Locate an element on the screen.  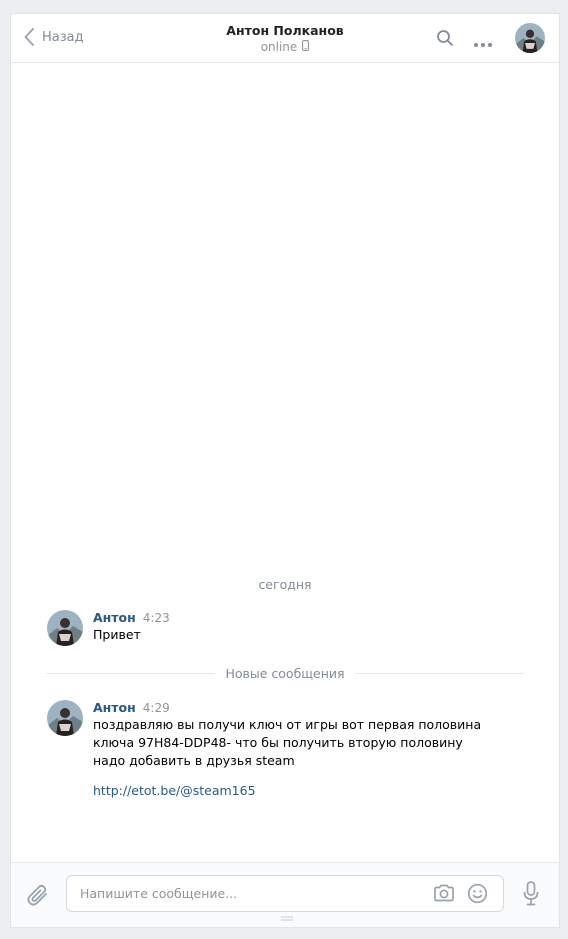
message-time: 4:29 is located at coordinates (156, 708).